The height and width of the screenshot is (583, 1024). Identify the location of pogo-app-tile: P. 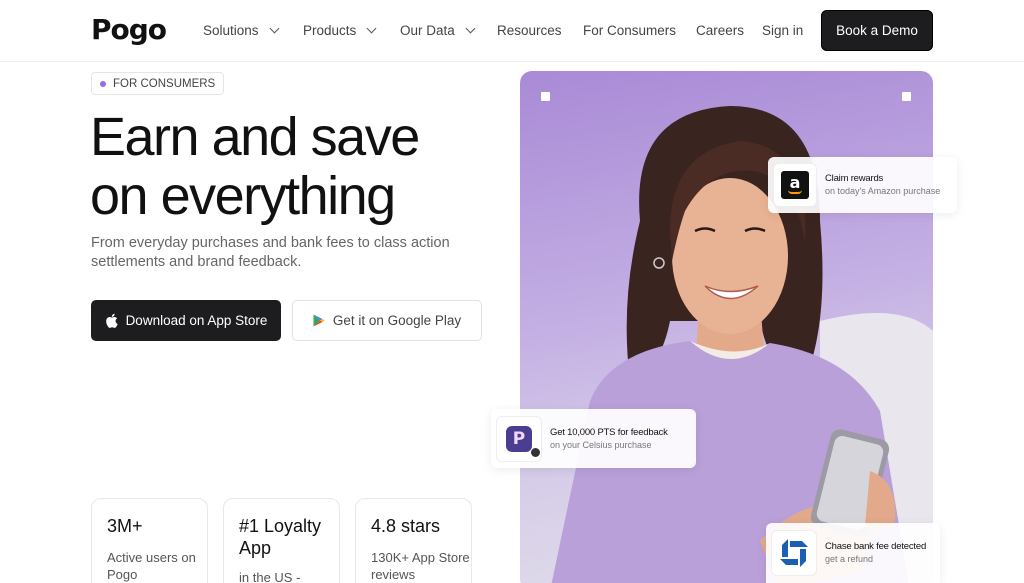
(519, 438).